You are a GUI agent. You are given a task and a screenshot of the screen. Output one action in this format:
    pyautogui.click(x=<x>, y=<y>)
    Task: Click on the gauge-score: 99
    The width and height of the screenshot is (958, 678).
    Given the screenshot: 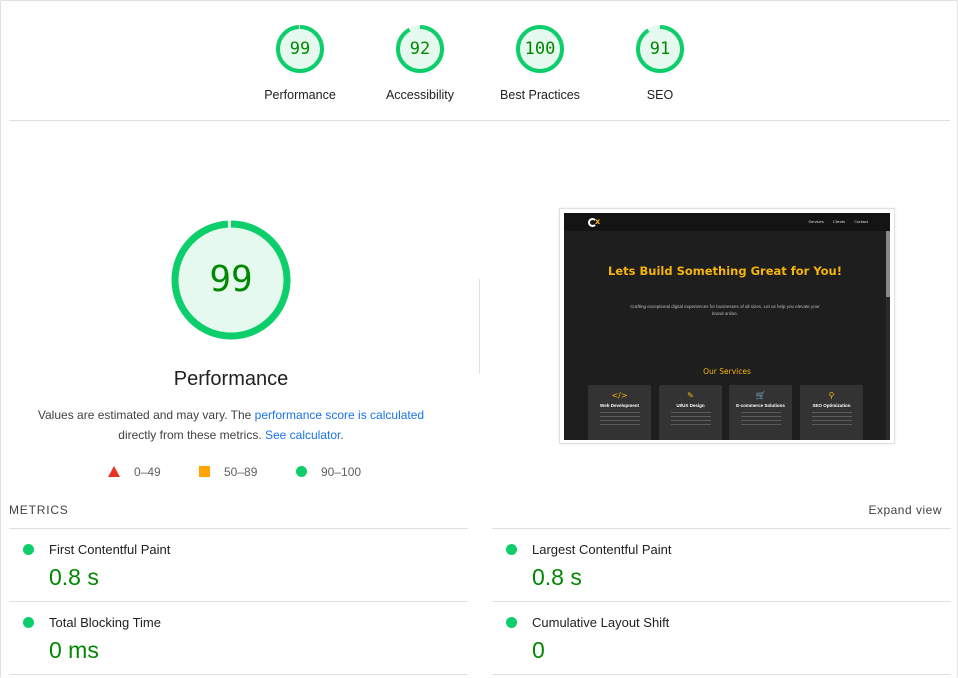 What is the action you would take?
    pyautogui.click(x=300, y=49)
    